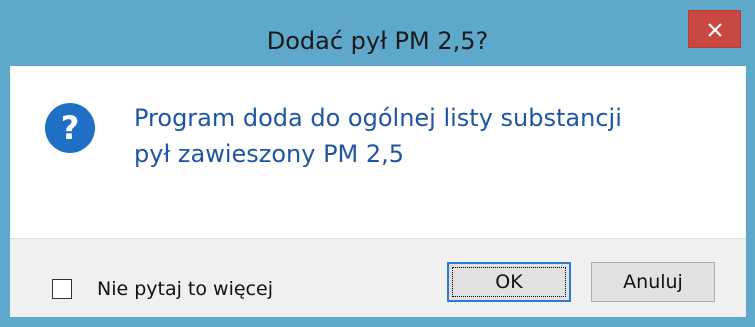 This screenshot has width=755, height=327. What do you see at coordinates (378, 118) in the screenshot?
I see `message-line-1: Program doda do ogólnej listy substancji` at bounding box center [378, 118].